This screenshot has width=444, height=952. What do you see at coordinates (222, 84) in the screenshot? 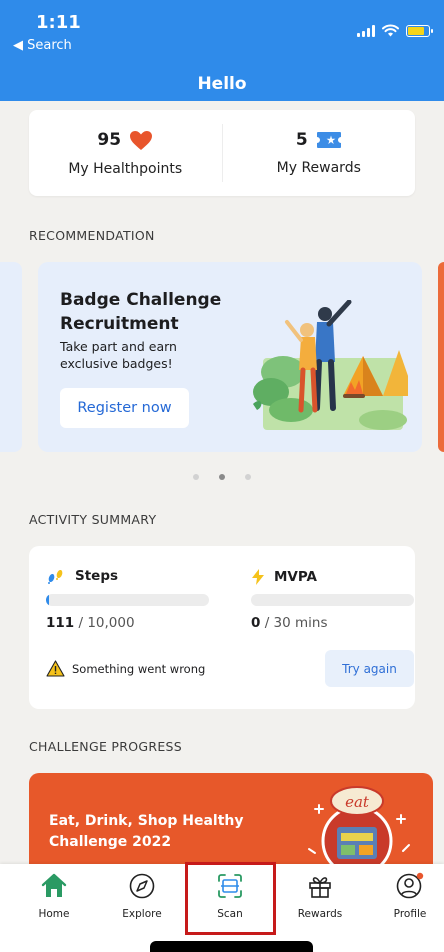
I see `page-title: Hello` at bounding box center [222, 84].